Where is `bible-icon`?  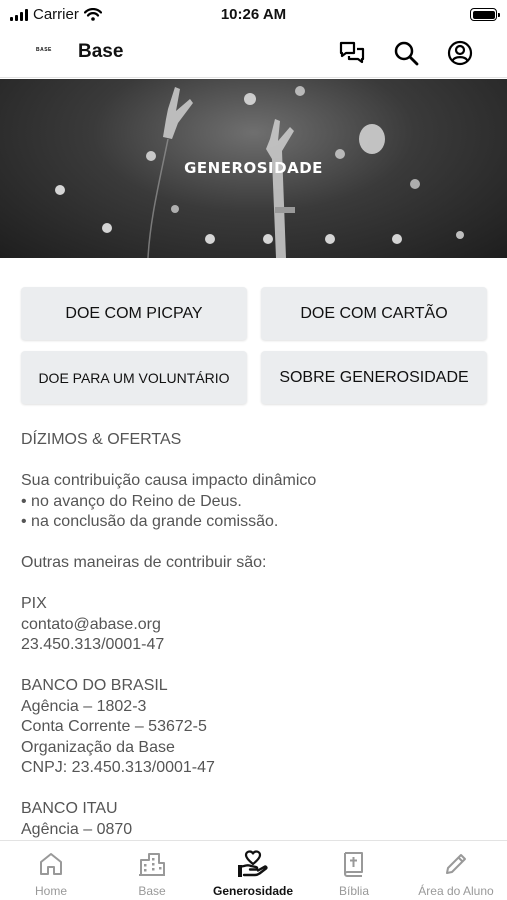
bible-icon is located at coordinates (354, 864).